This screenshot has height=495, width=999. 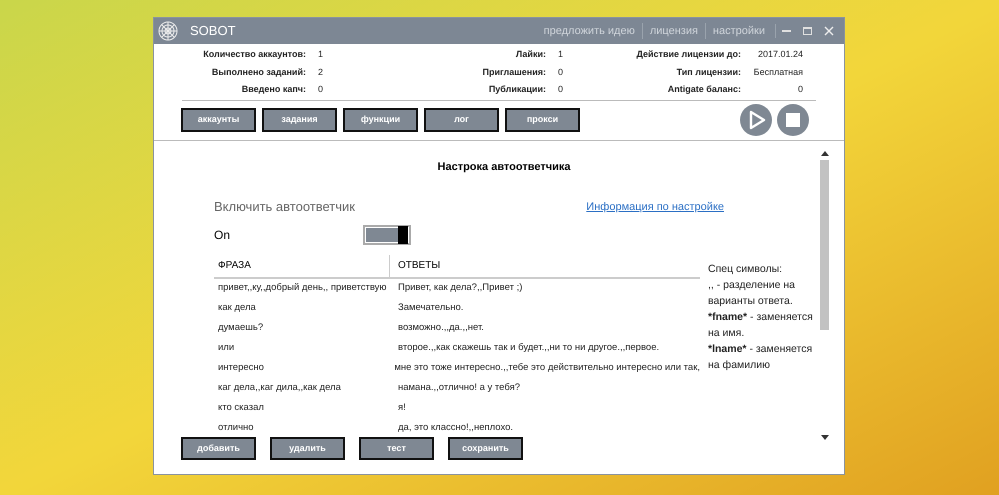 I want to click on table-cell-text: я!, so click(x=402, y=408).